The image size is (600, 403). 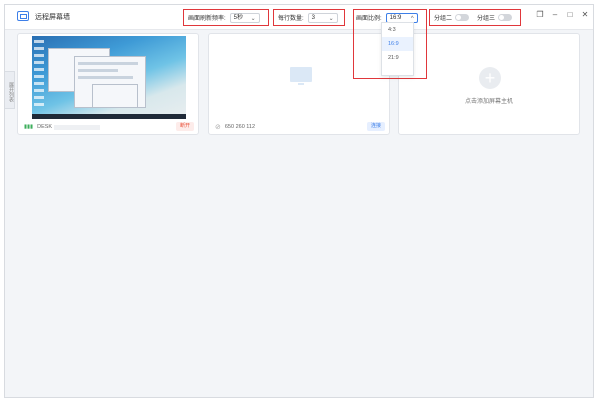 I want to click on disconnect-button: 断开, so click(x=184, y=126).